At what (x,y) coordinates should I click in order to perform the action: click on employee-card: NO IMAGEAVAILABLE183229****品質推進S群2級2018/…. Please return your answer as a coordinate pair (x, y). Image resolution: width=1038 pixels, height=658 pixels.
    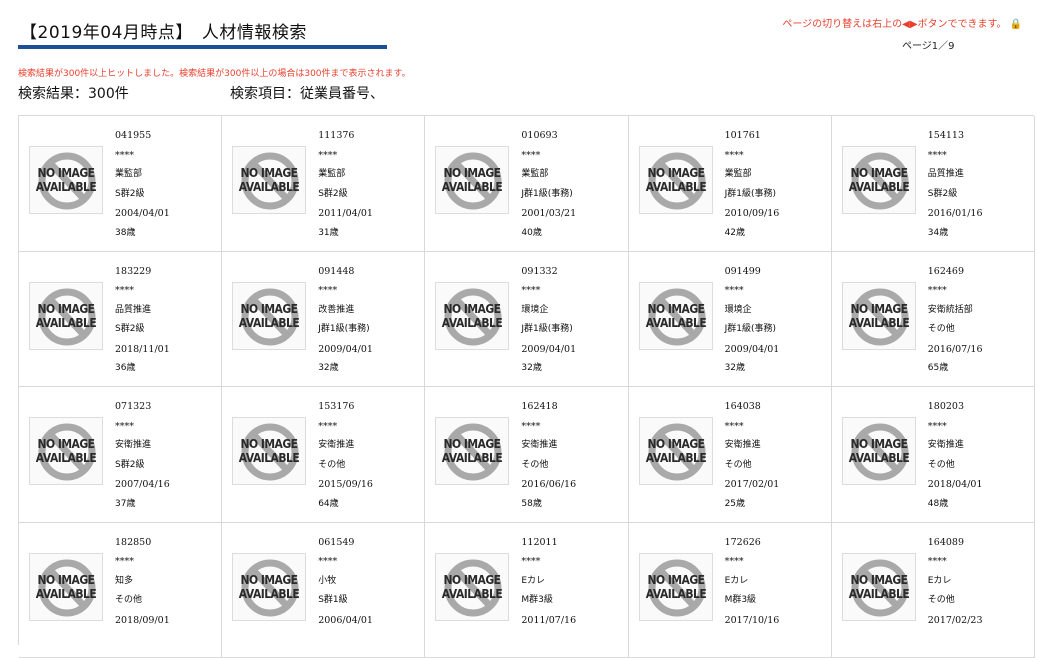
    Looking at the image, I should click on (120, 320).